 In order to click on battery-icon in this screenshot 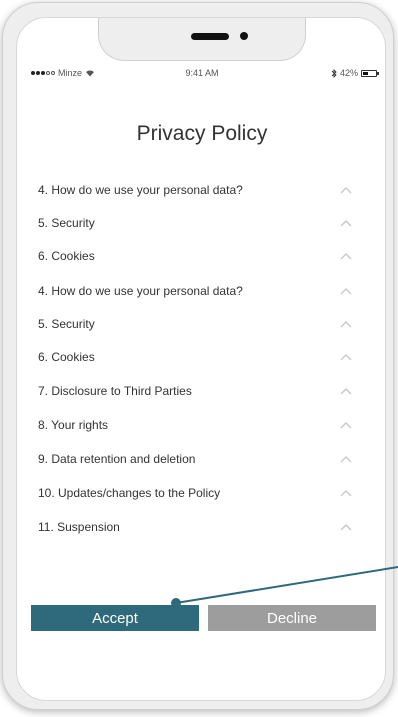, I will do `click(370, 73)`.